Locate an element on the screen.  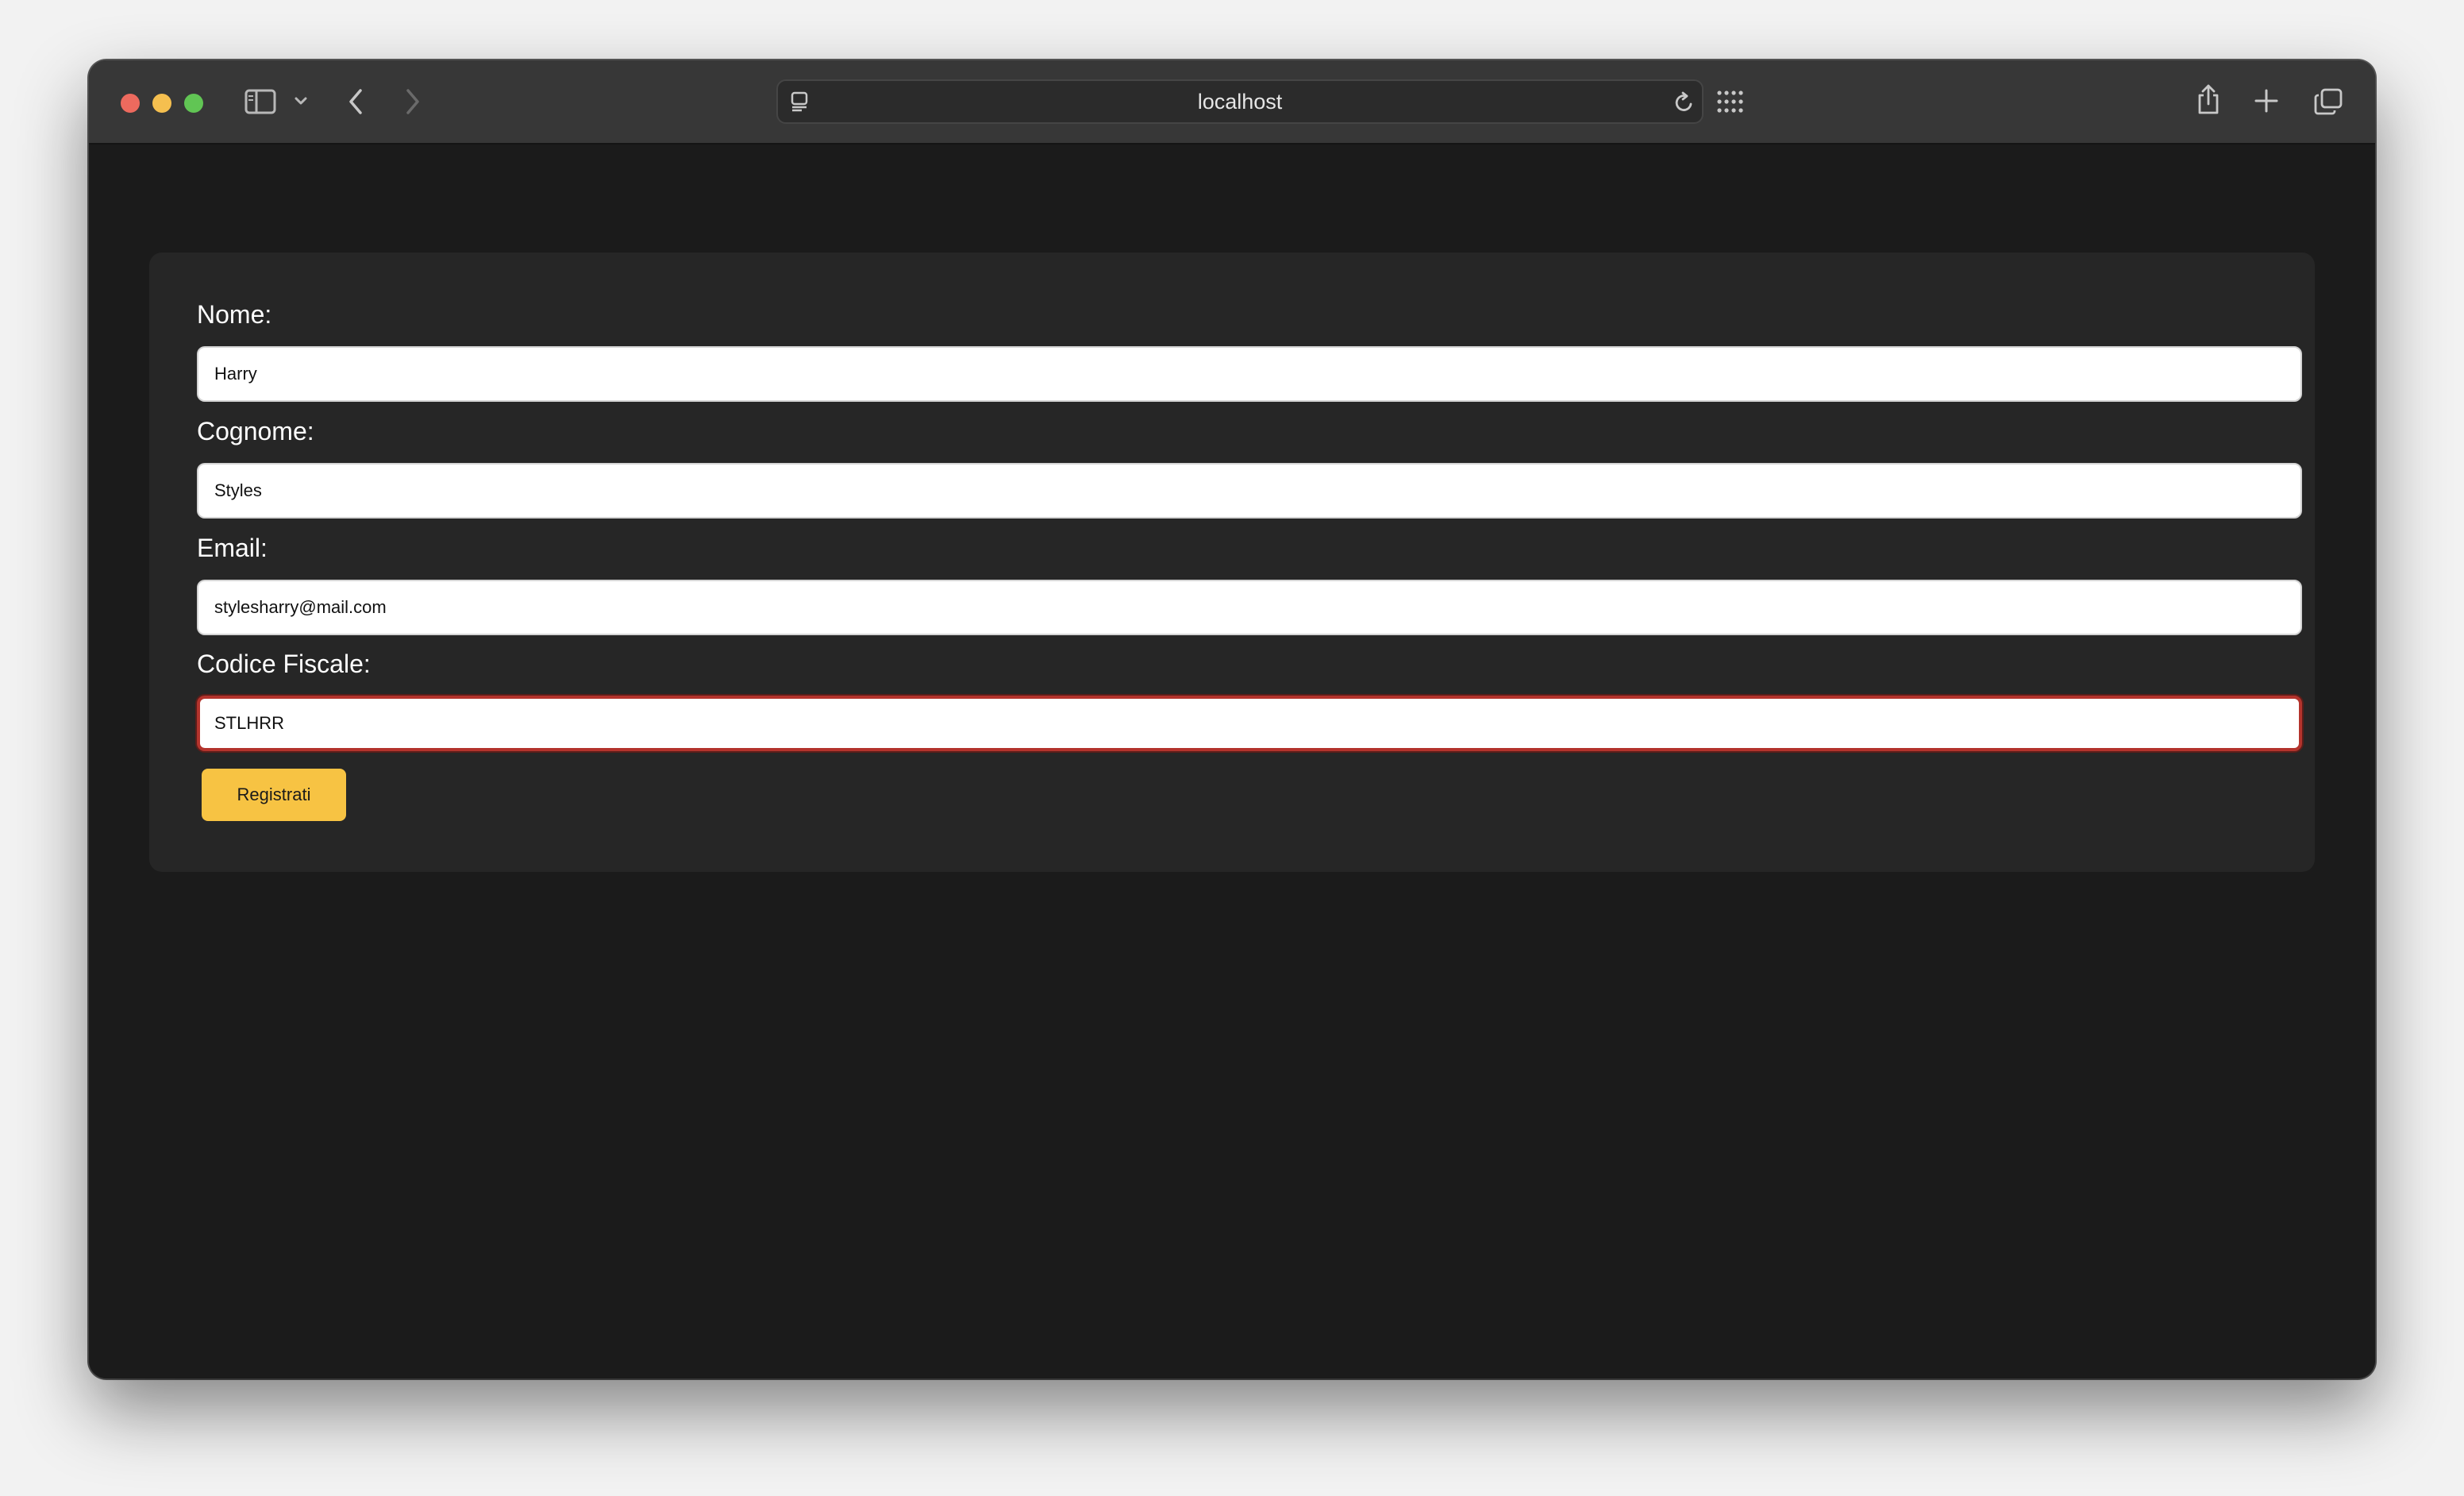
address-bar: localhost is located at coordinates (1240, 101).